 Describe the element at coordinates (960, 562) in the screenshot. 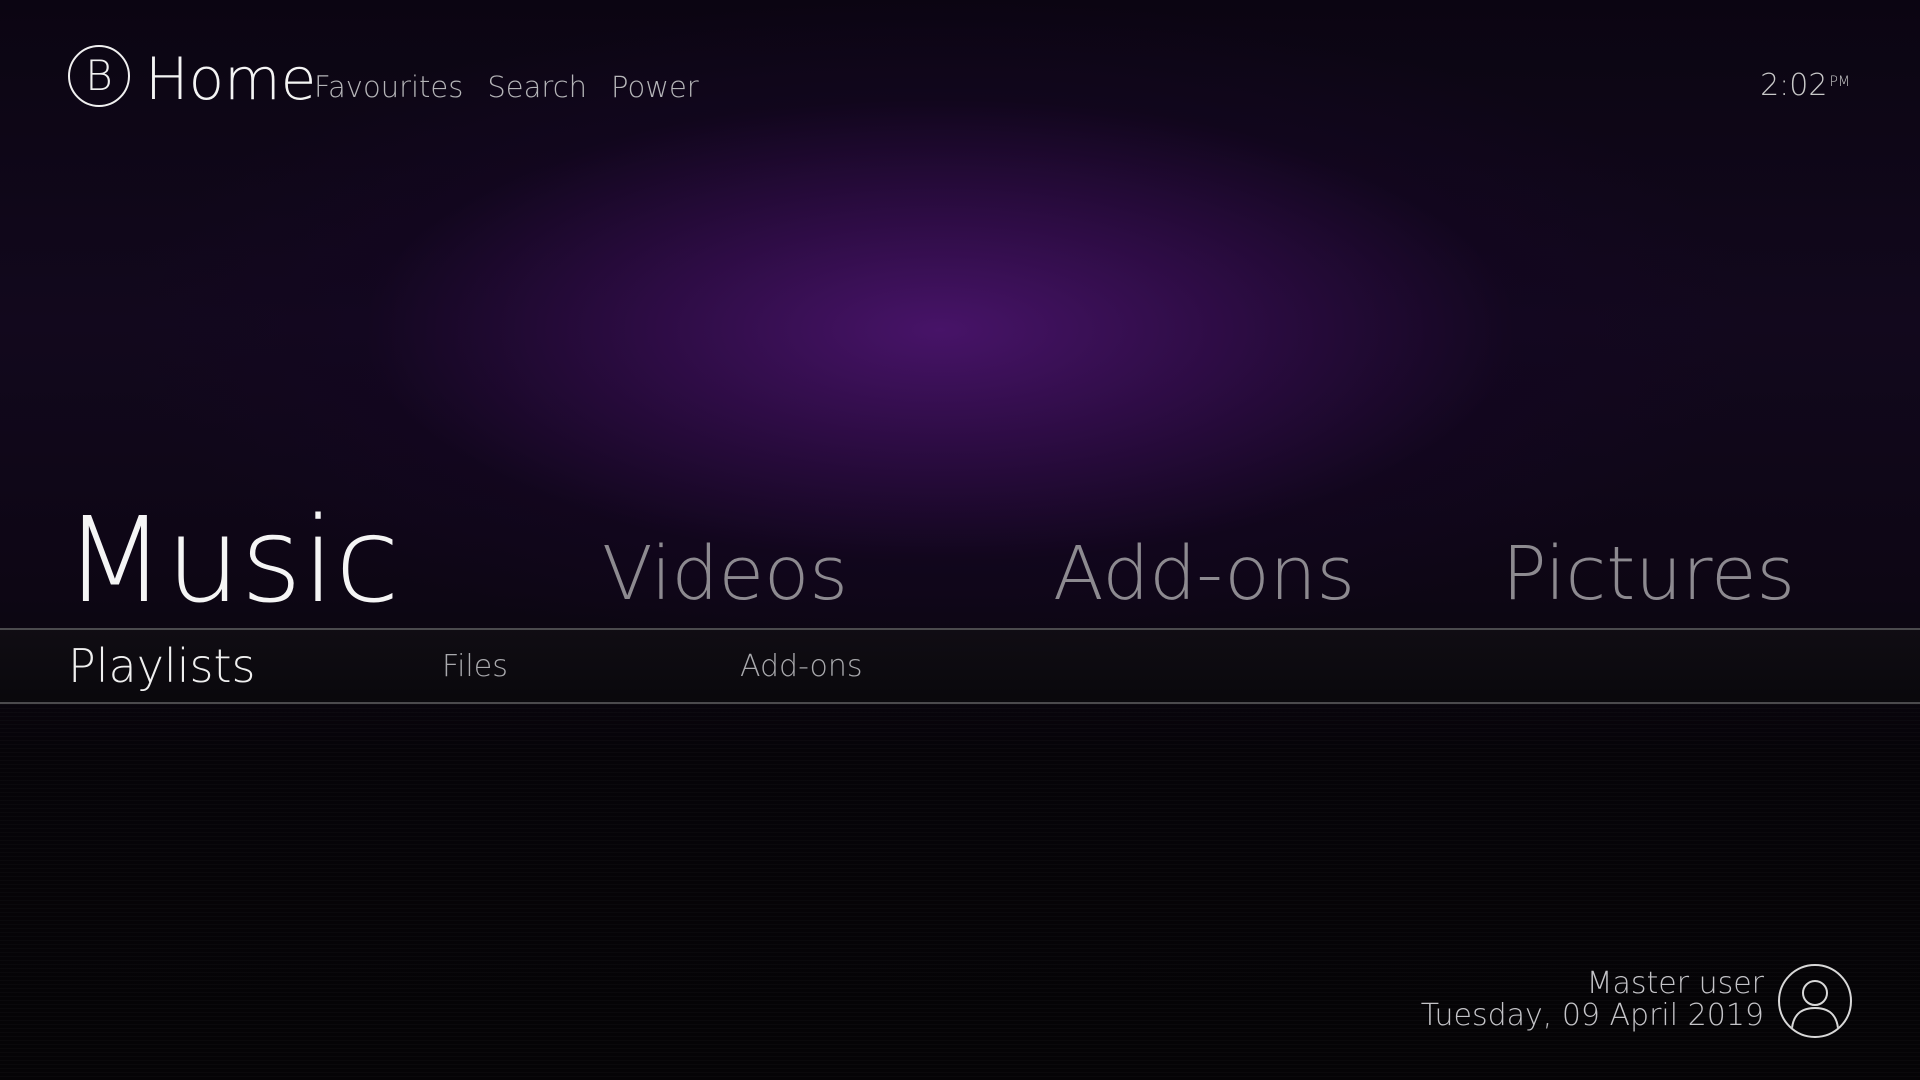

I see `main-menu: Music Videos Add-ons Pictures` at that location.